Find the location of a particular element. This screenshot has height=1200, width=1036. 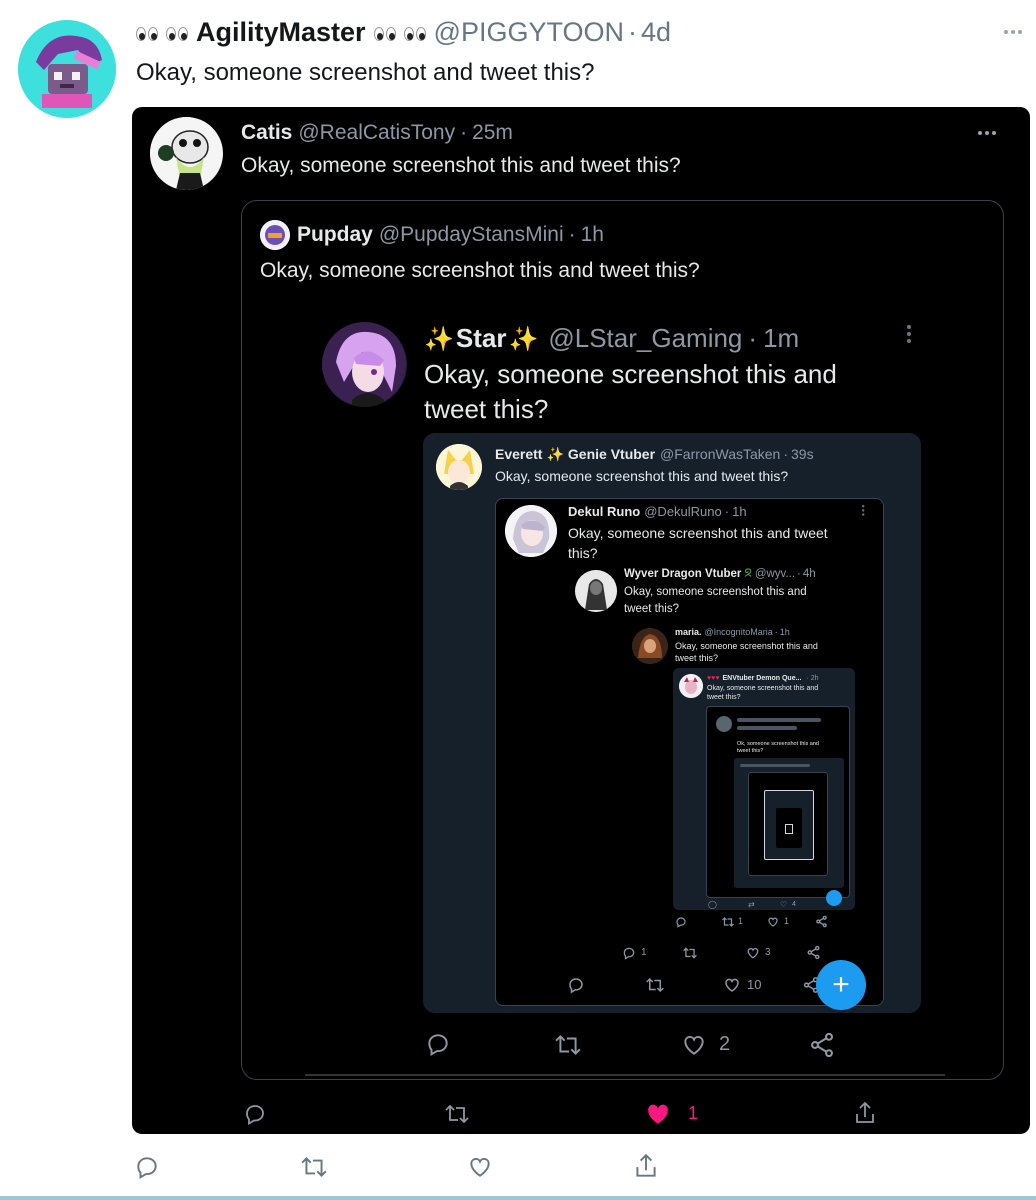

deep-compose-button is located at coordinates (834, 898).